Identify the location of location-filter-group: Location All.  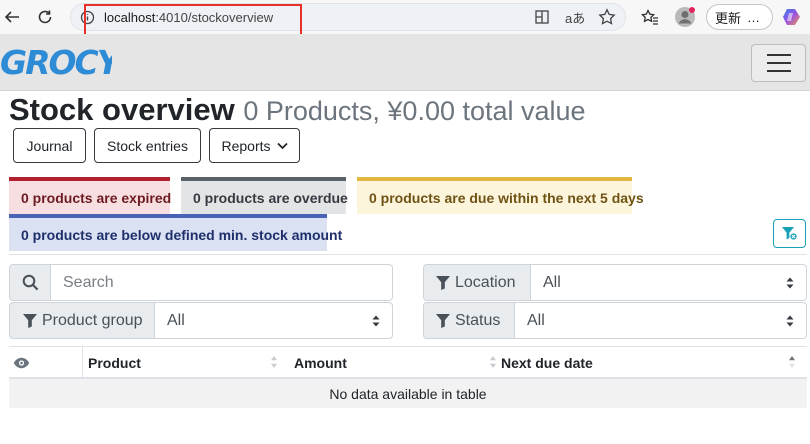
(615, 282).